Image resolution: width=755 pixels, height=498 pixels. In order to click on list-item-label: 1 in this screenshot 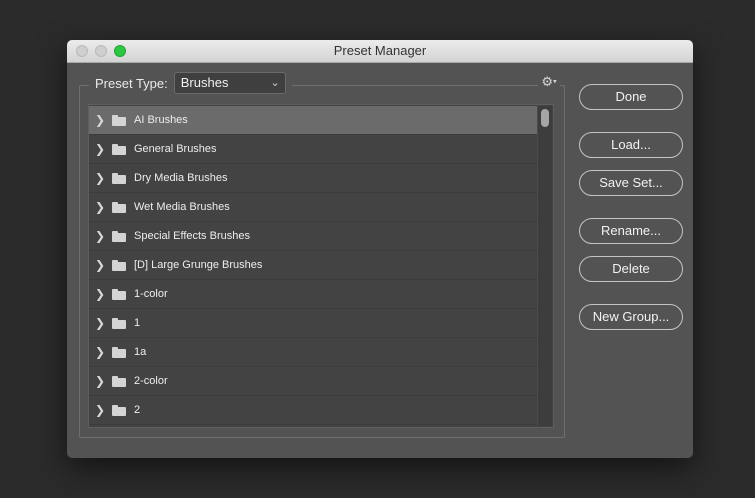, I will do `click(137, 323)`.